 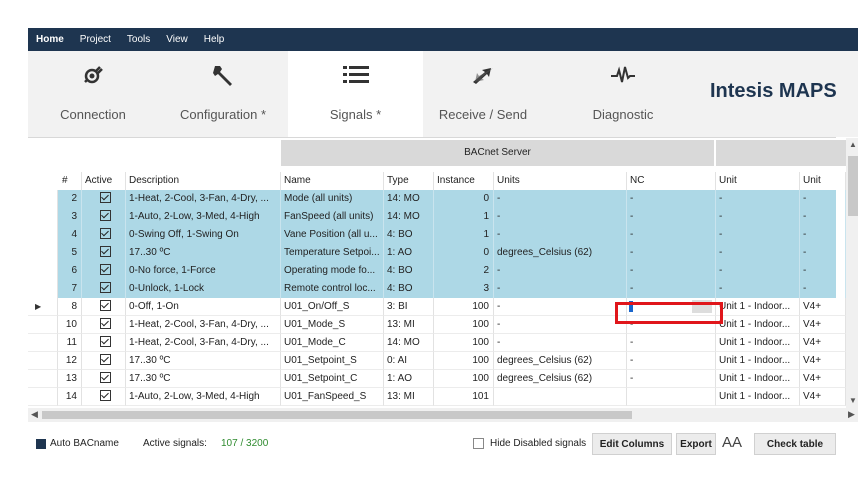 I want to click on receive-send-tab: Receive / Send, so click(x=483, y=94).